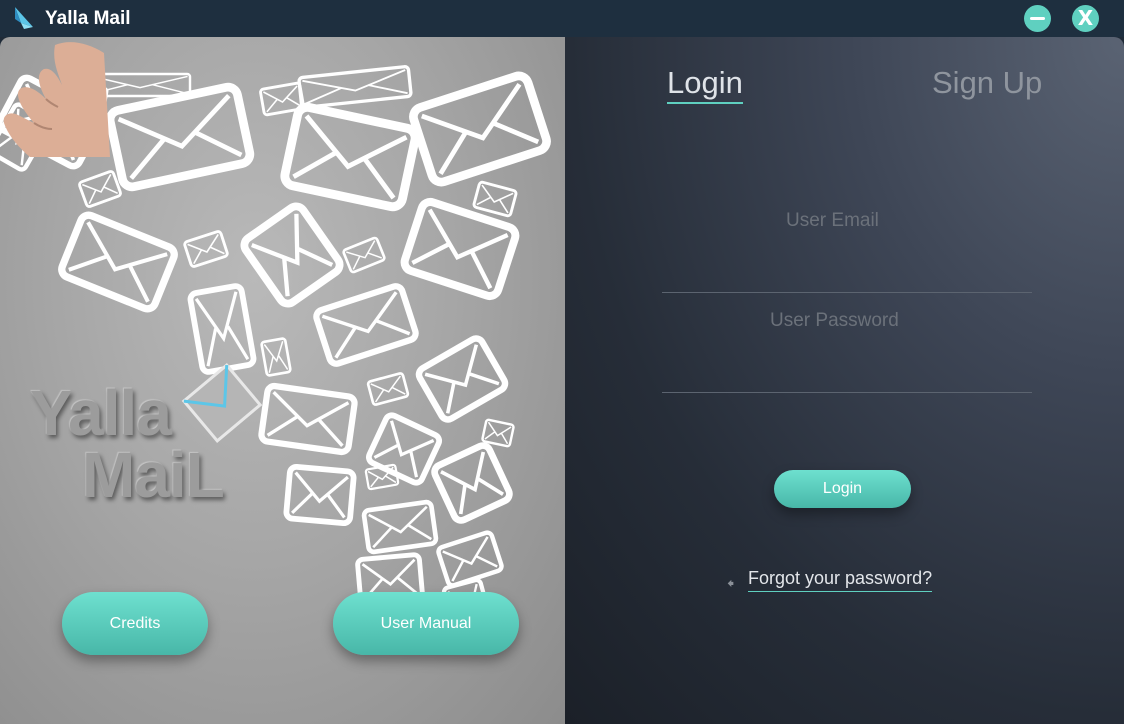  What do you see at coordinates (135, 623) in the screenshot?
I see `credits-button: Credits` at bounding box center [135, 623].